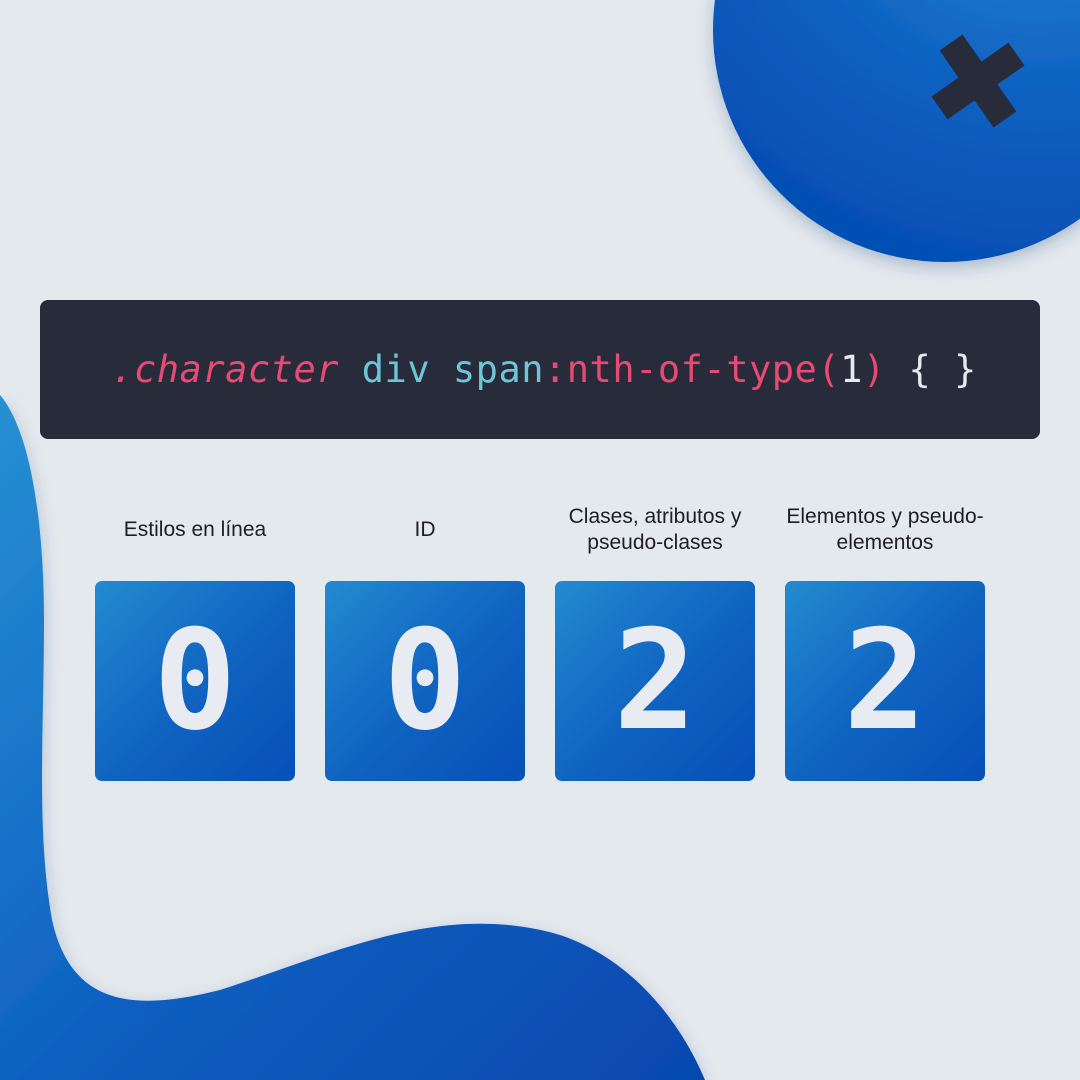  I want to click on elements-tile: 2, so click(885, 681).